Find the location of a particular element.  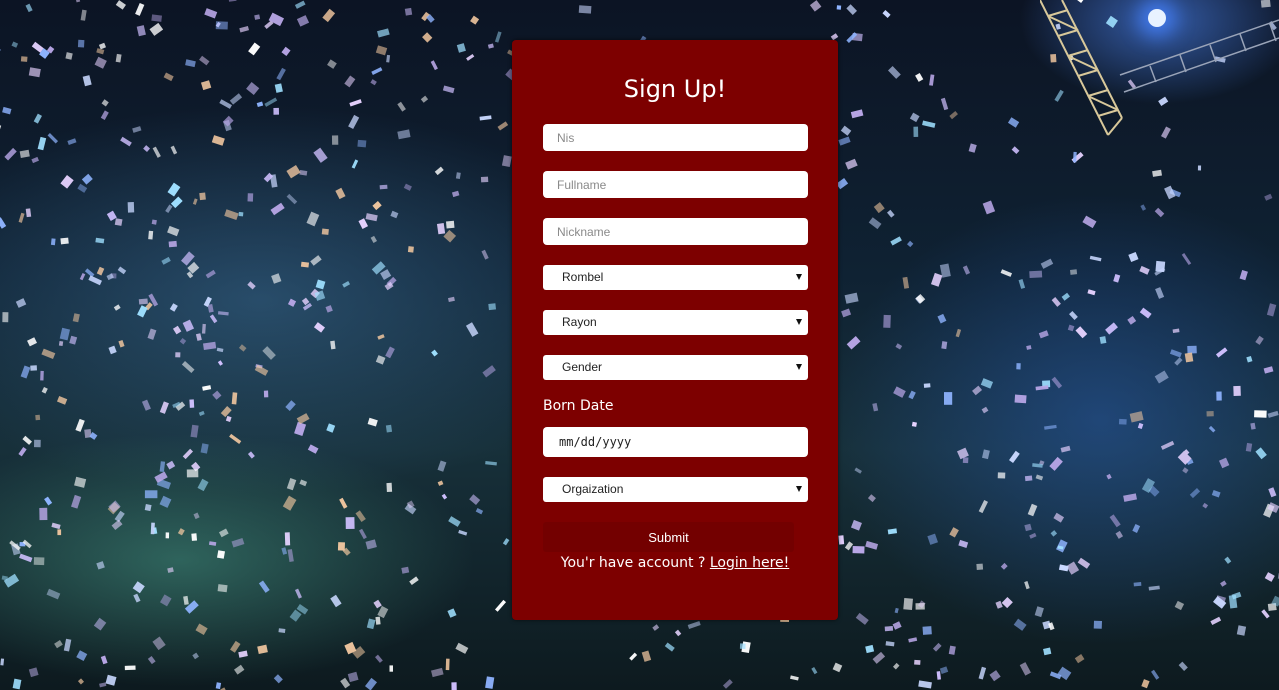

born-date-input: mm/dd/yyyy is located at coordinates (675, 442).